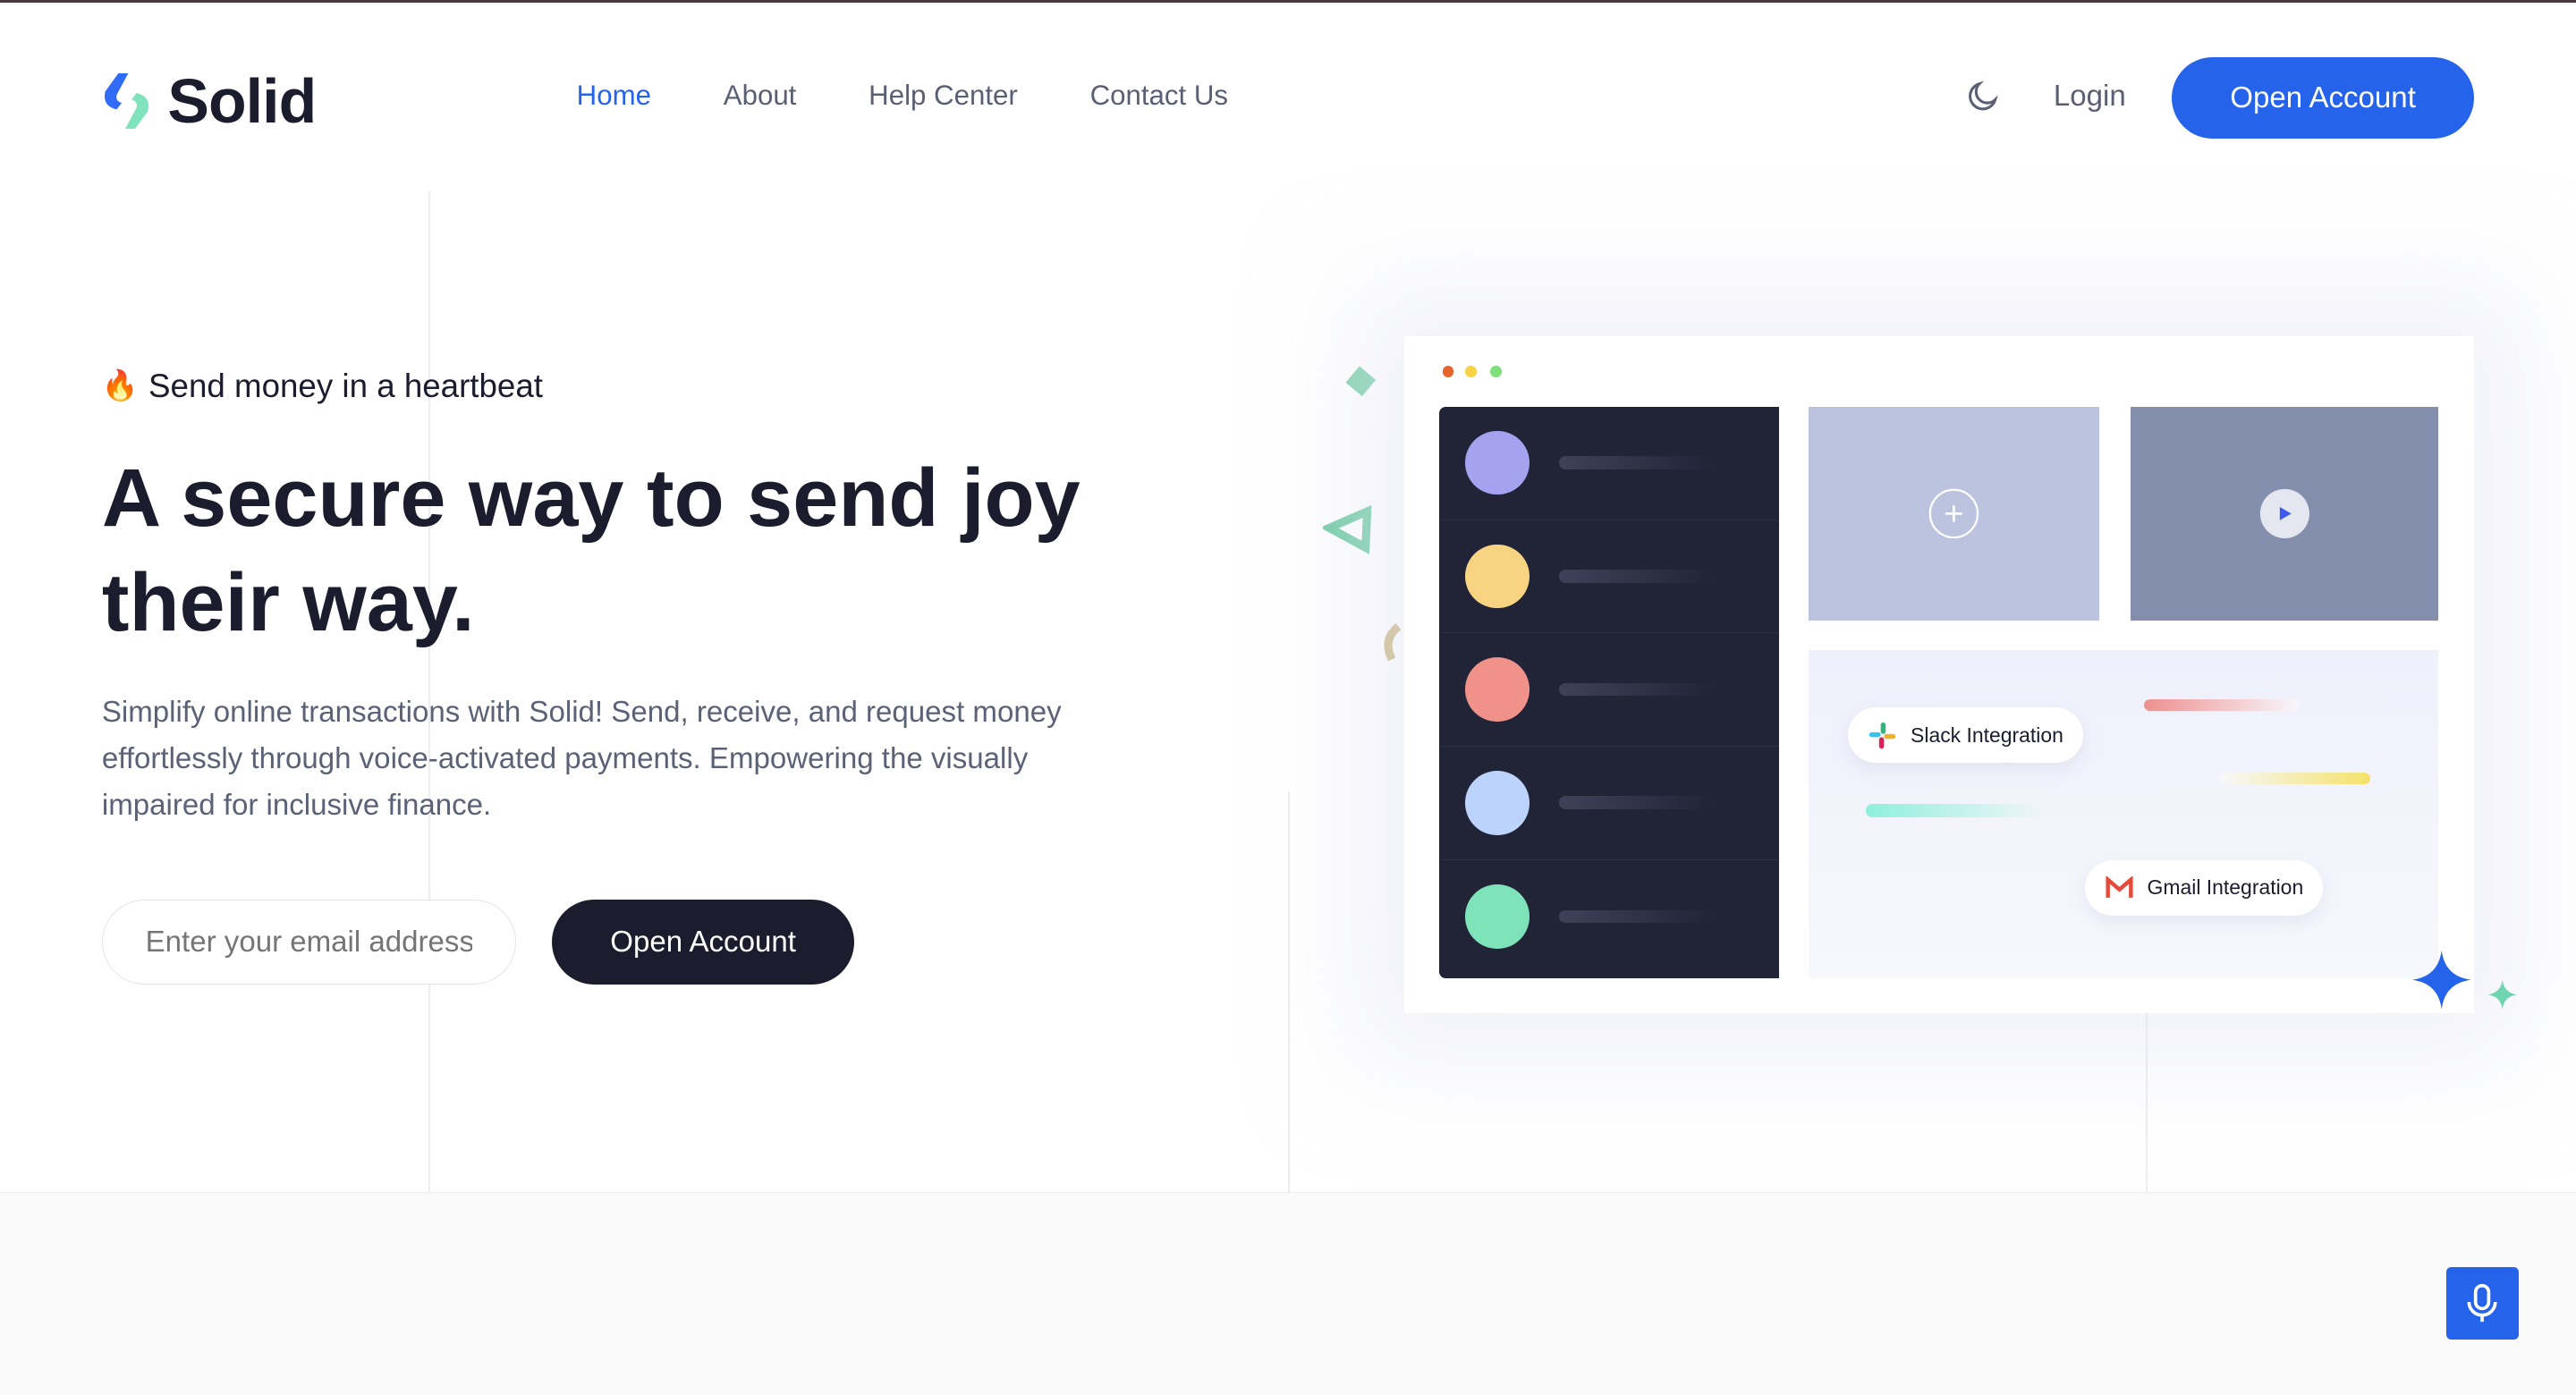 The height and width of the screenshot is (1395, 2576). I want to click on play-icon, so click(2284, 513).